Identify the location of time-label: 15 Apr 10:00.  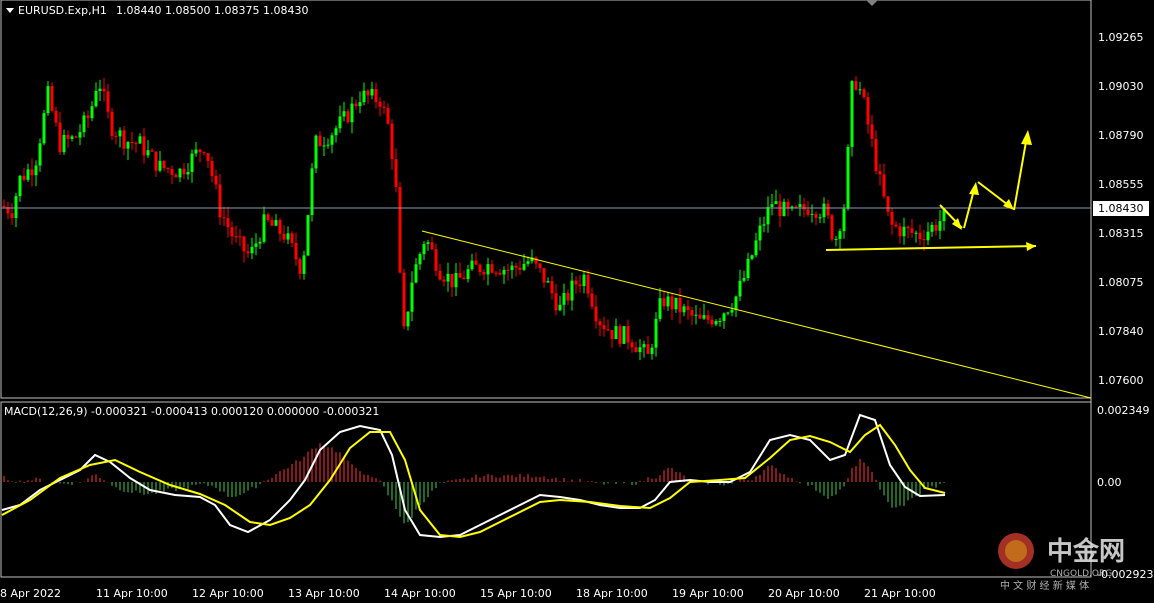
(516, 593).